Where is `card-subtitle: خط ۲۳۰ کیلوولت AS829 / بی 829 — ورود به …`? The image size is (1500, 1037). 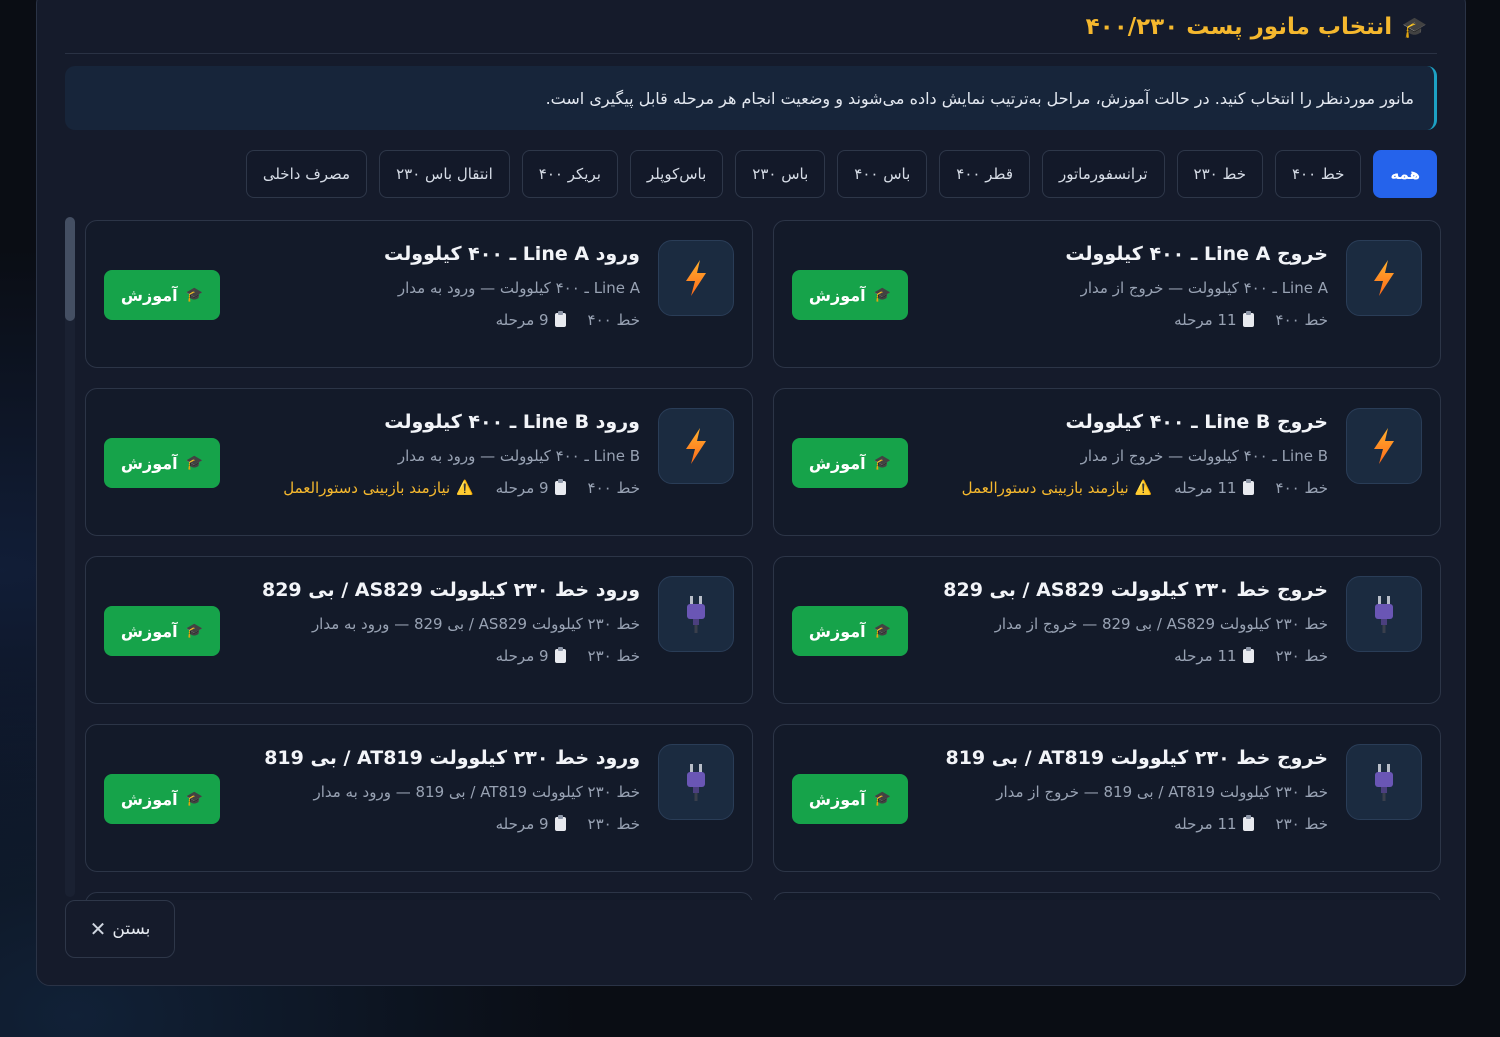
card-subtitle: خط ۲۳۰ کیلوولت AS829 / بی 829 — ورود به … is located at coordinates (475, 624).